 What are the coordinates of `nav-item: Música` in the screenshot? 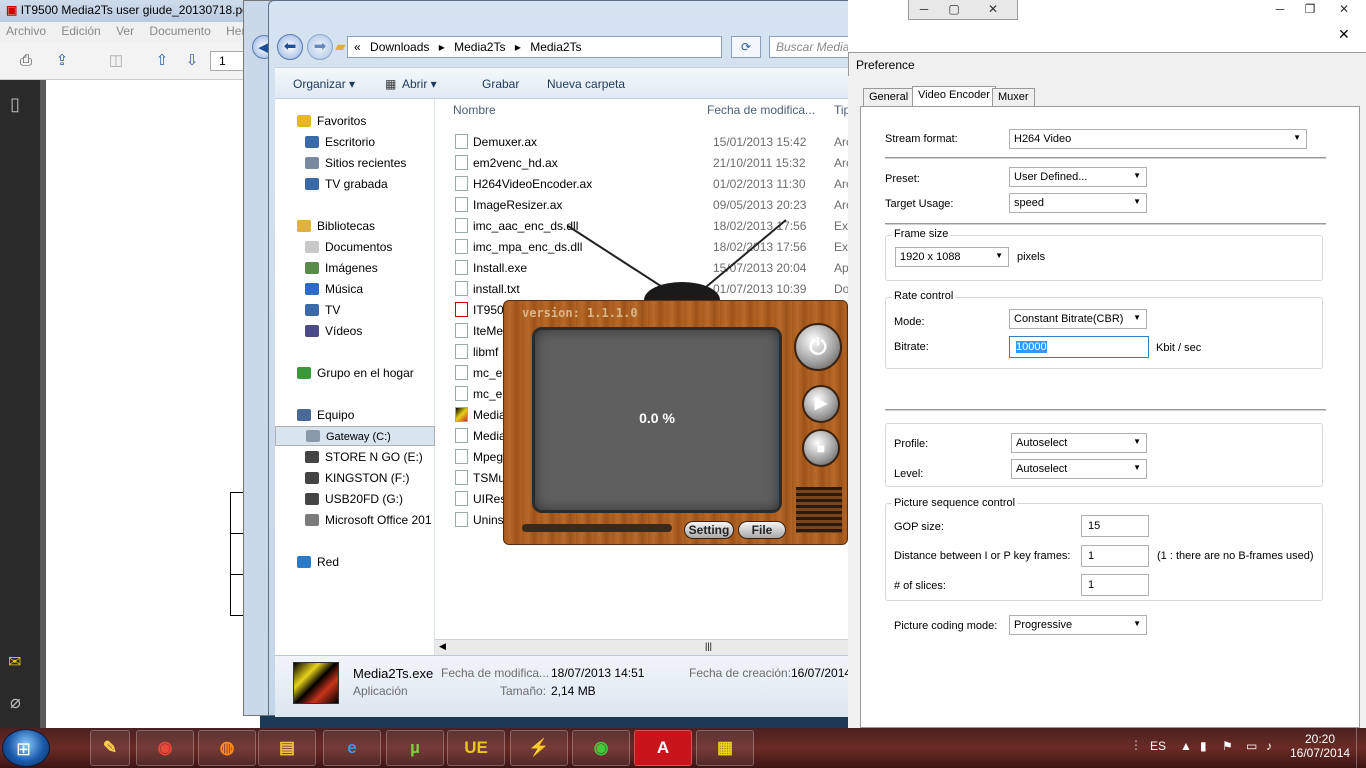 It's located at (355, 289).